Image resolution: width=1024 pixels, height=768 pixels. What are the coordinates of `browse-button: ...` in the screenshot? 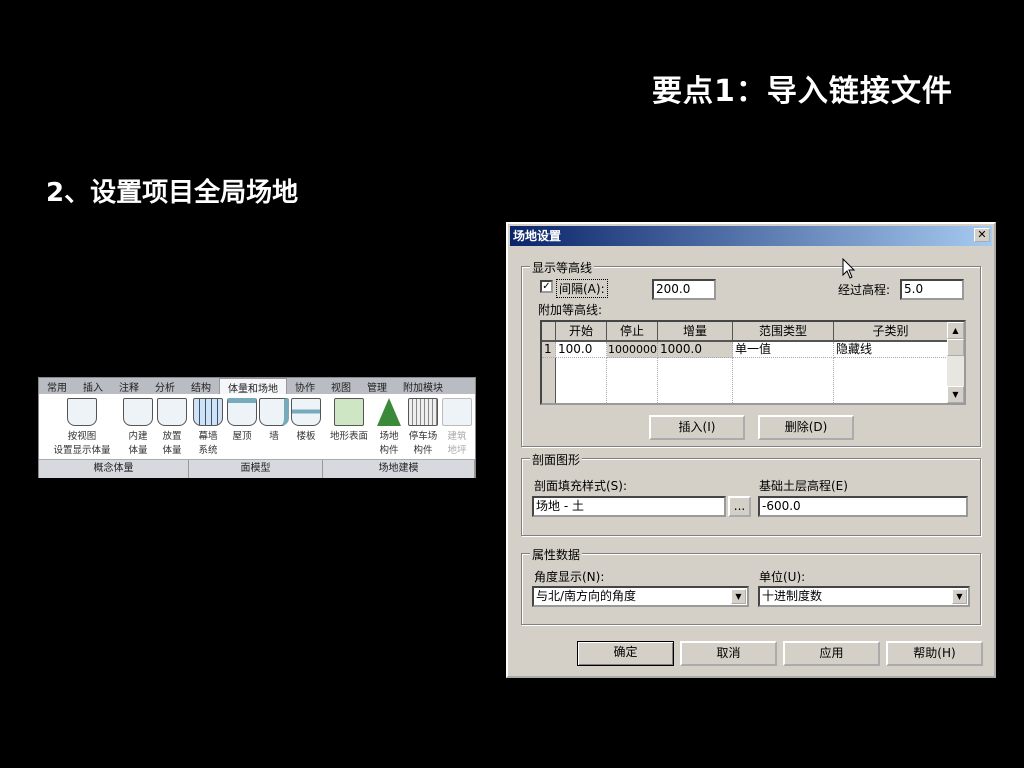 It's located at (739, 506).